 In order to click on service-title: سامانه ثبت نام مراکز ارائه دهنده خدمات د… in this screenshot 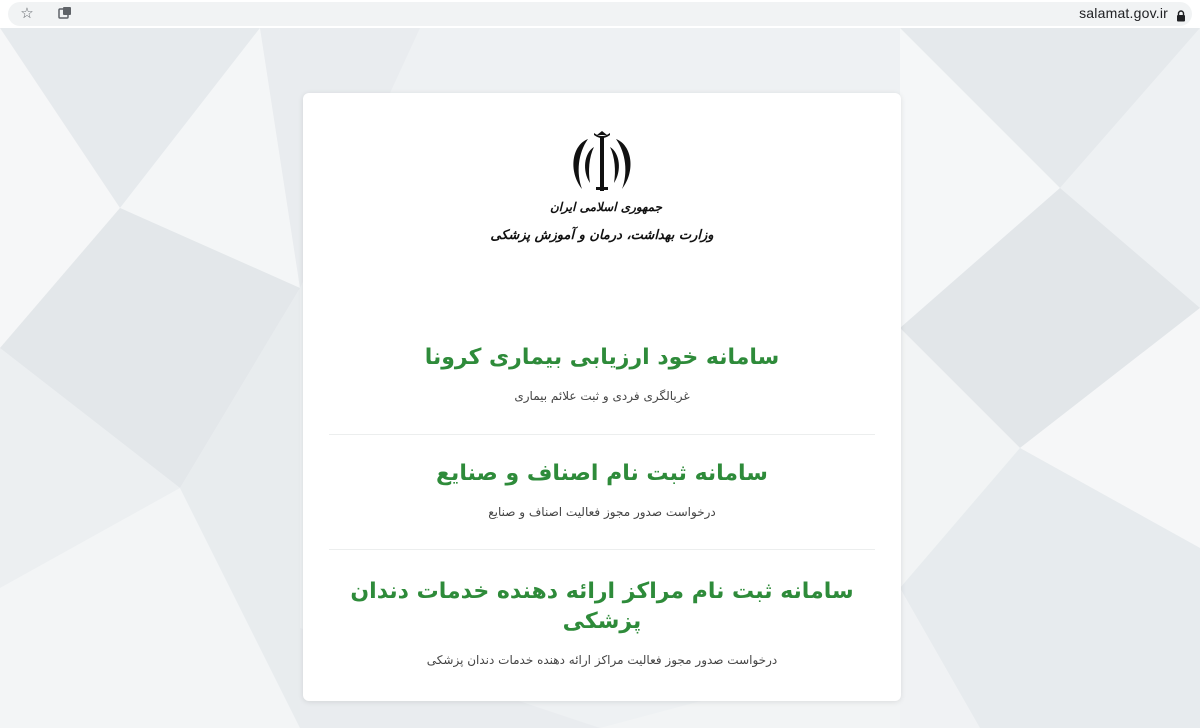, I will do `click(602, 607)`.